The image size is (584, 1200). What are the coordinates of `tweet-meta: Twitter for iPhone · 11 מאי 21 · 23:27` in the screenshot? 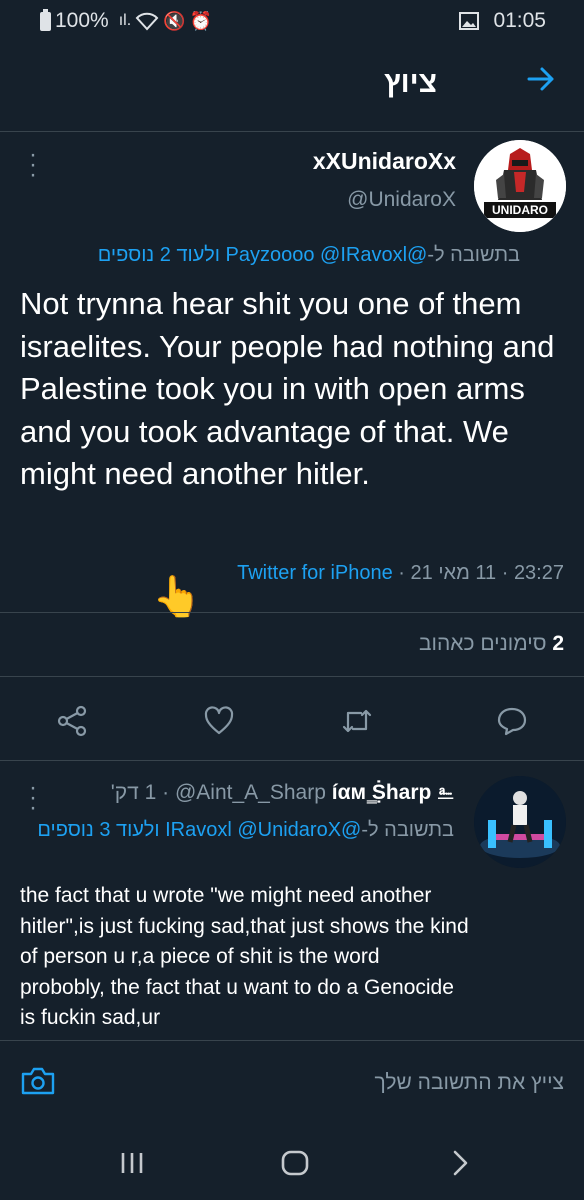 It's located at (400, 573).